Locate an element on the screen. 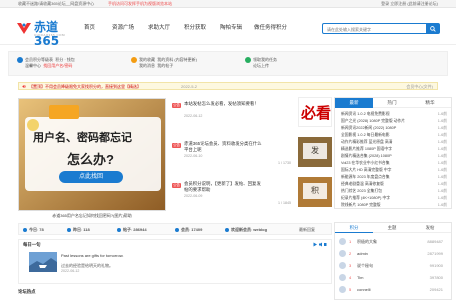 The height and width of the screenshot is (300, 456). ranking-row: 2 admin 2871999 is located at coordinates (394, 253).